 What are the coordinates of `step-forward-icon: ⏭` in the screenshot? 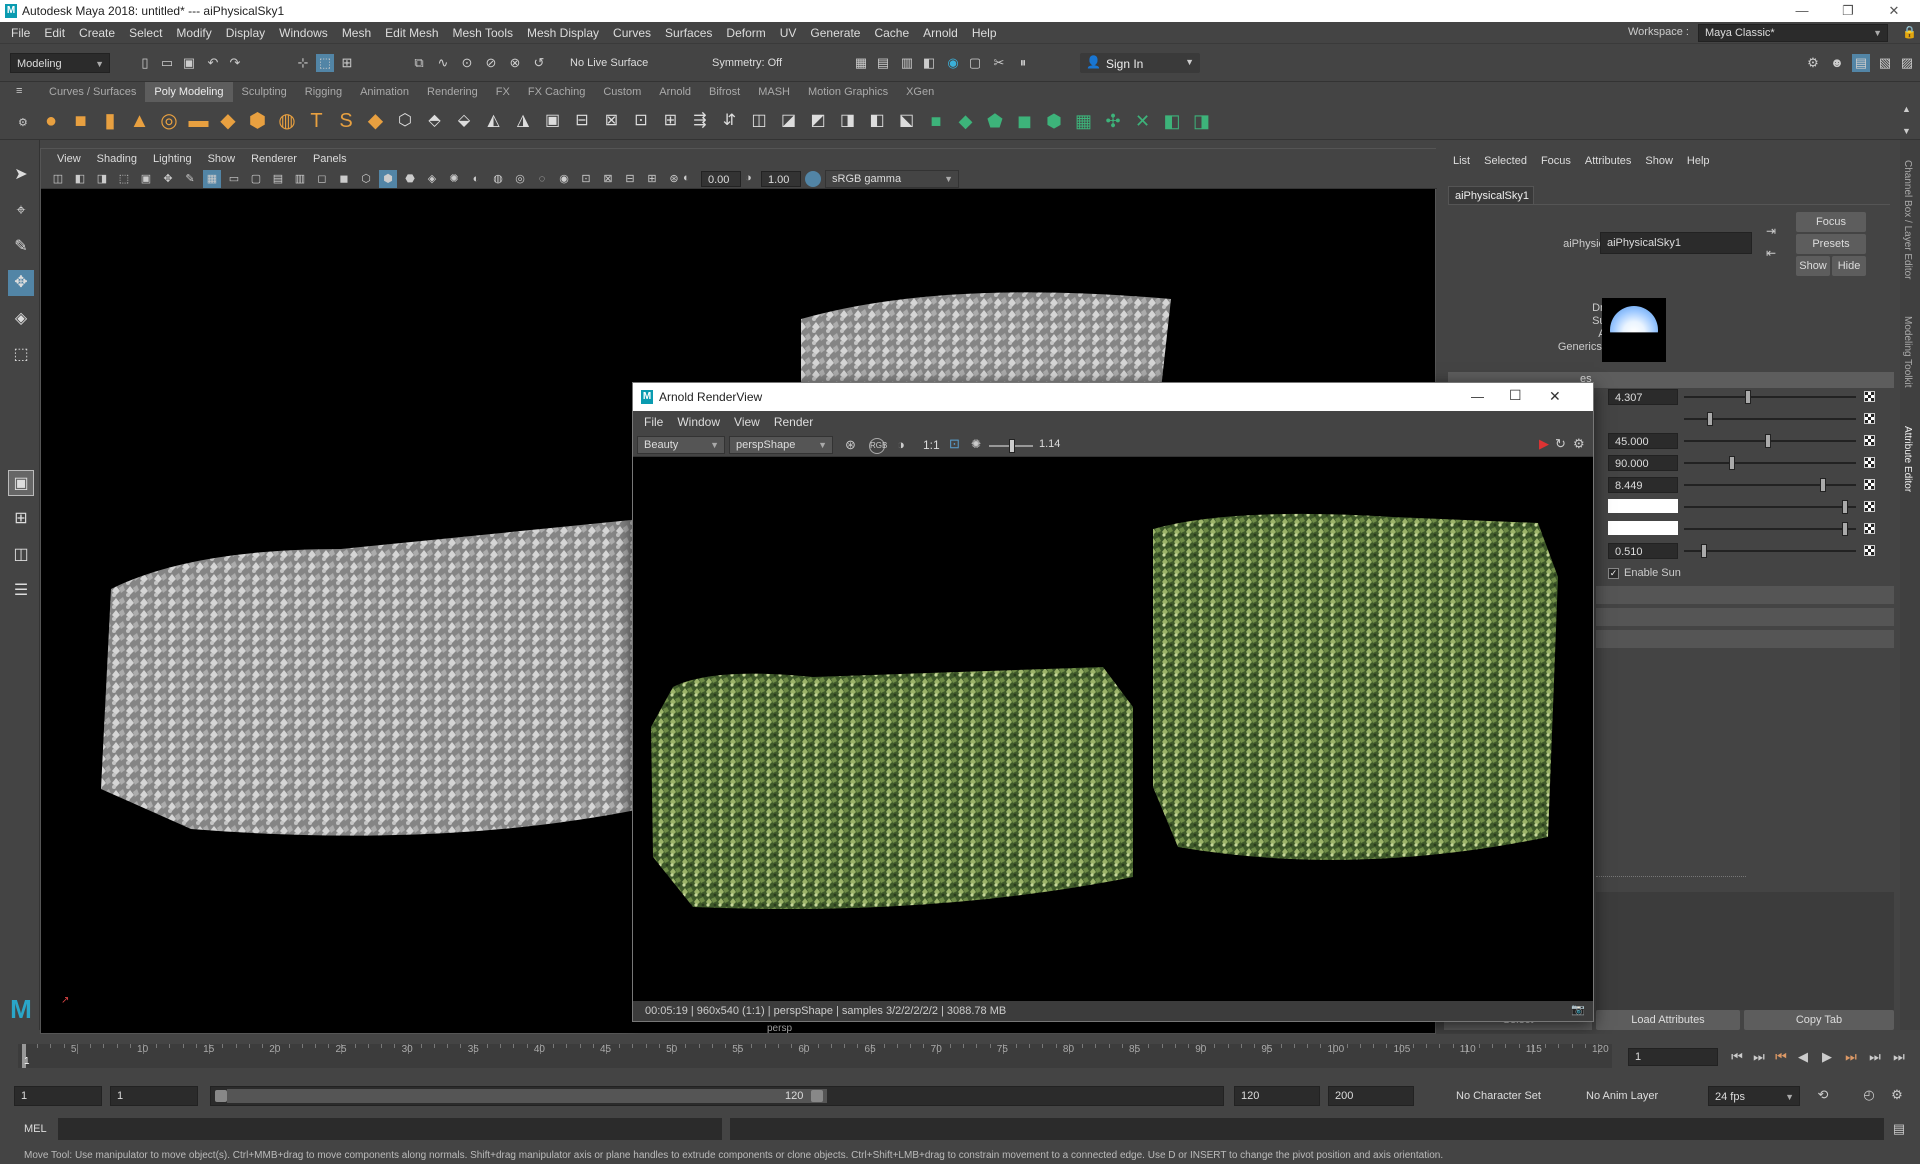 It's located at (1875, 1057).